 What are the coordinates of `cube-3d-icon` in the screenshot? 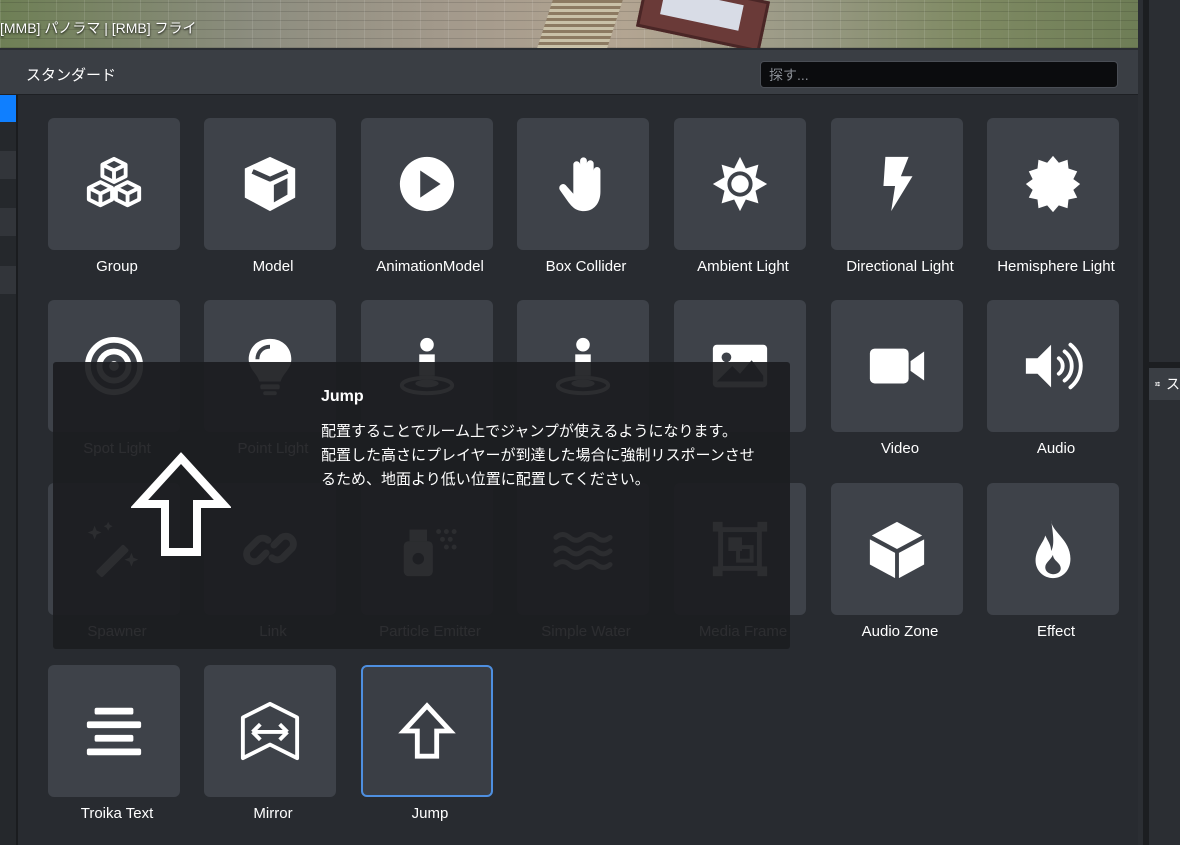 It's located at (897, 550).